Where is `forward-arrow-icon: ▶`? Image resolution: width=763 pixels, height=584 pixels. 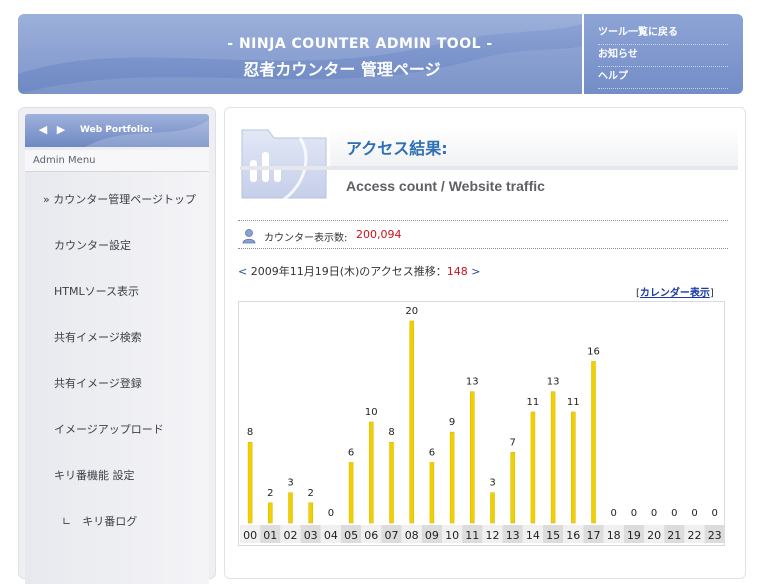
forward-arrow-icon: ▶ is located at coordinates (61, 130).